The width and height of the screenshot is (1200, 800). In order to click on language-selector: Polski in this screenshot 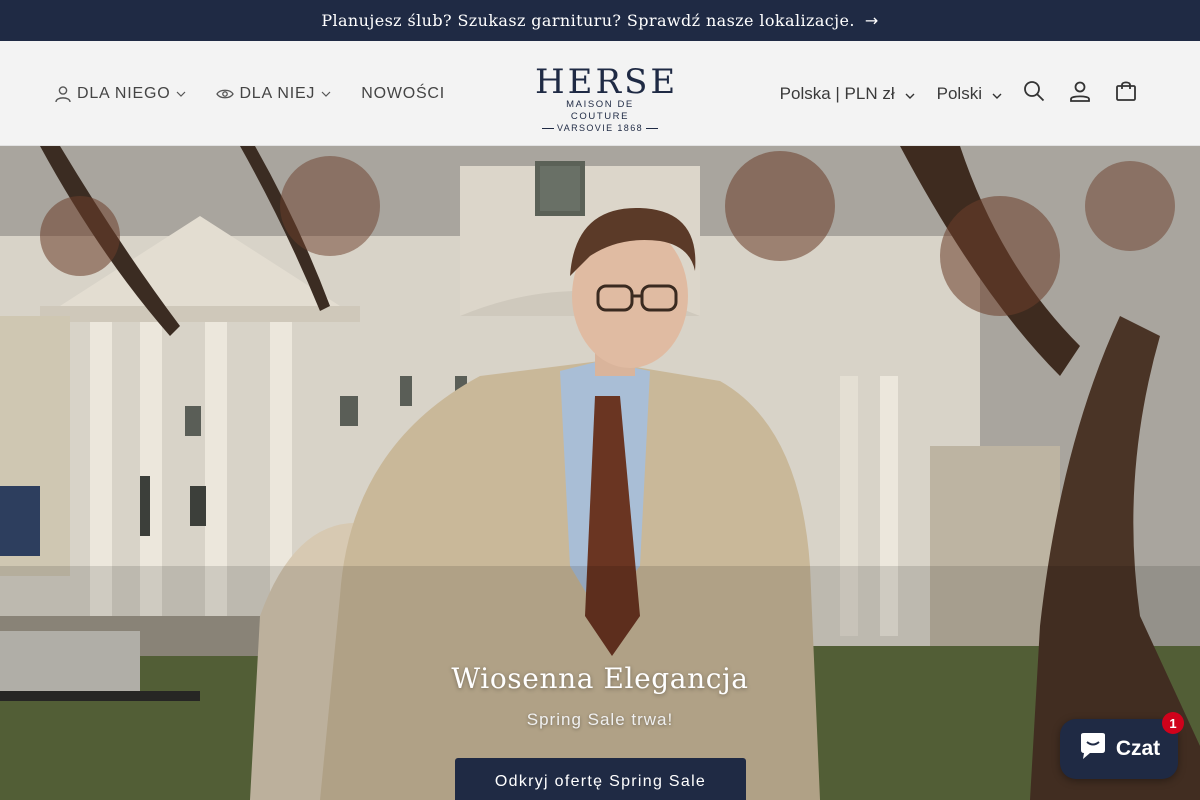, I will do `click(969, 94)`.